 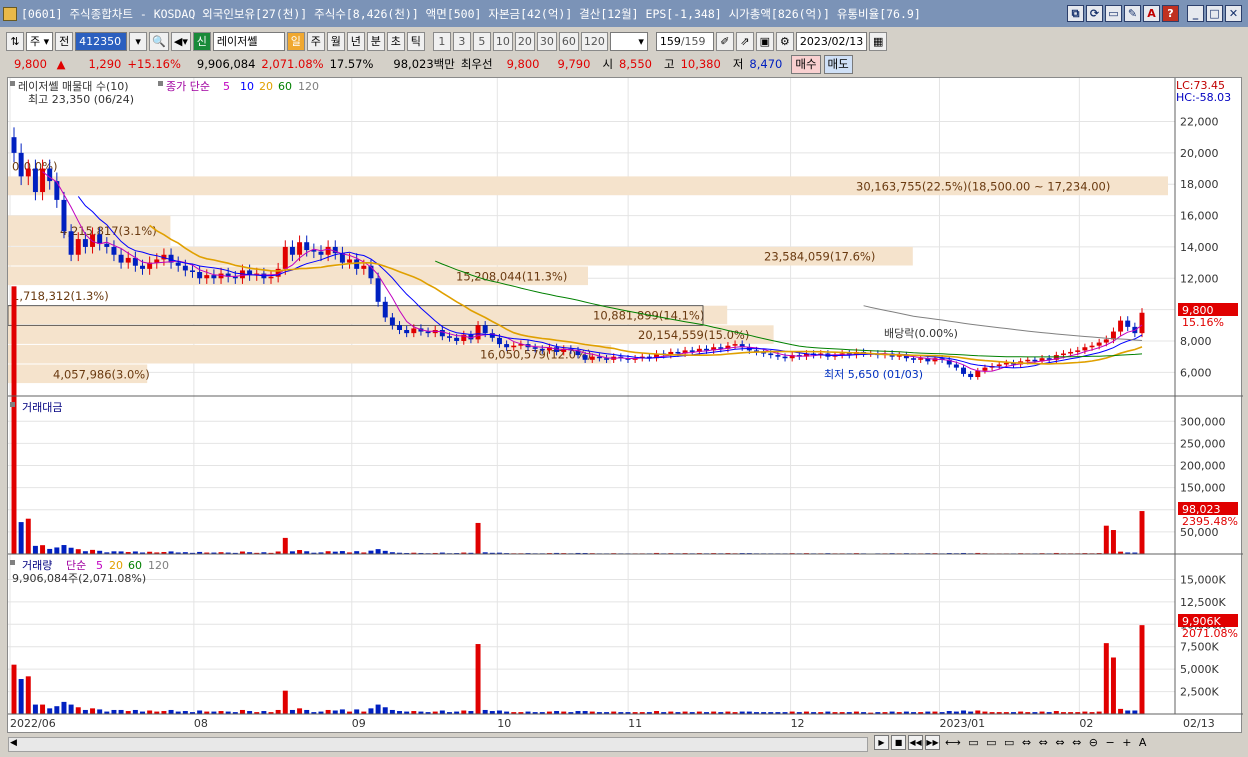 What do you see at coordinates (1170, 13) in the screenshot?
I see `help-button: ?` at bounding box center [1170, 13].